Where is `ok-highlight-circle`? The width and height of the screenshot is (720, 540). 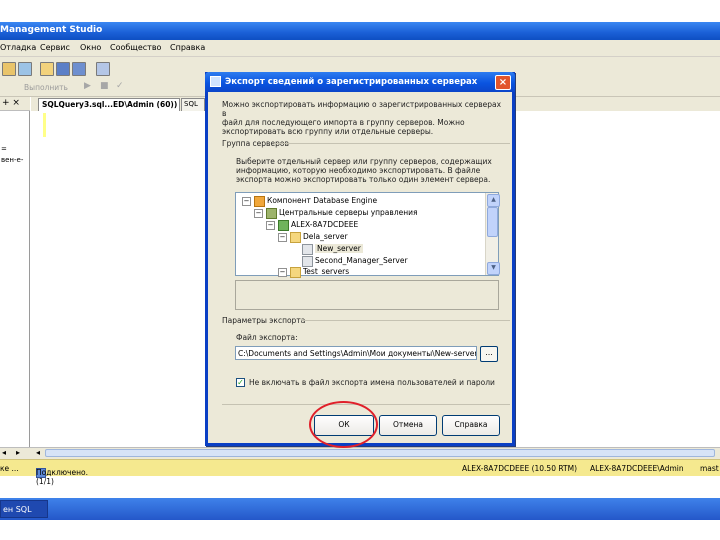 ok-highlight-circle is located at coordinates (343, 424).